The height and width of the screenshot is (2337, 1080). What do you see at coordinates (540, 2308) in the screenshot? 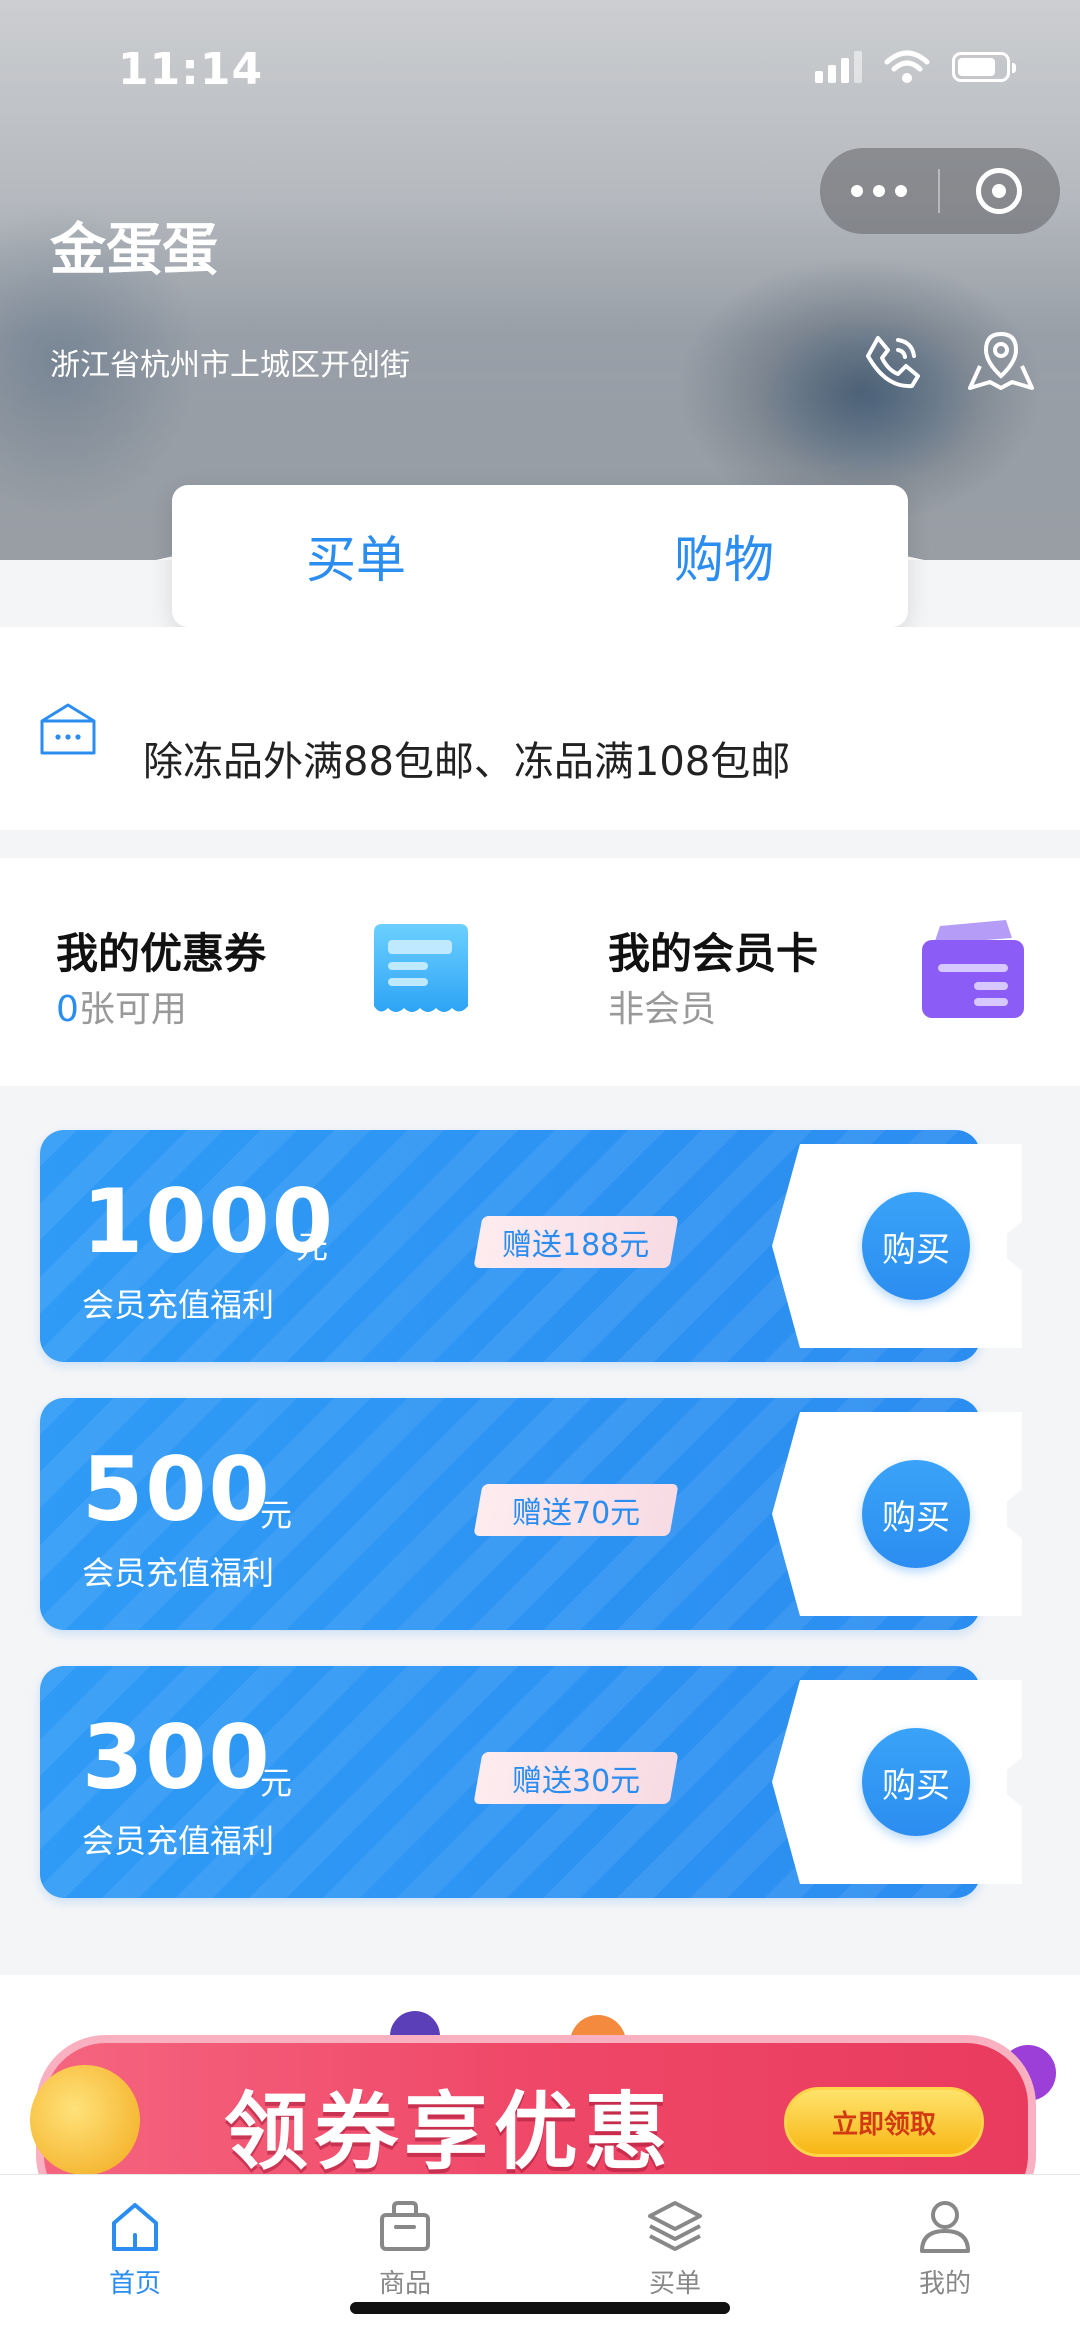
I see `home-indicator` at bounding box center [540, 2308].